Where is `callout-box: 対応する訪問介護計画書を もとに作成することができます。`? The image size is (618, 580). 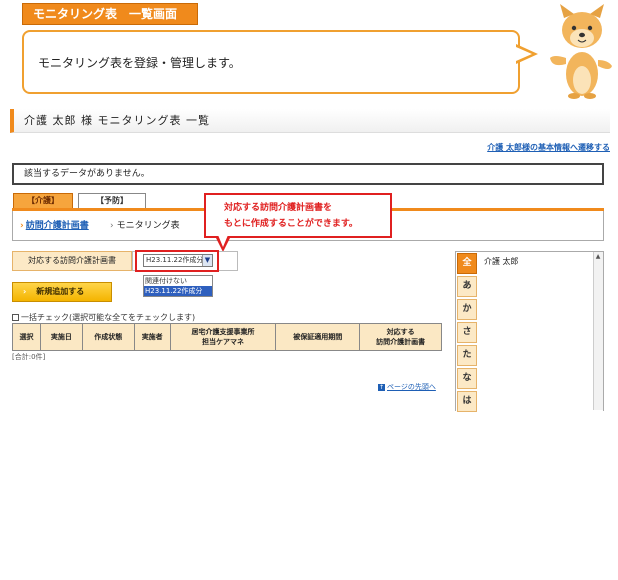 callout-box: 対応する訪問介護計画書を もとに作成することができます。 is located at coordinates (298, 215).